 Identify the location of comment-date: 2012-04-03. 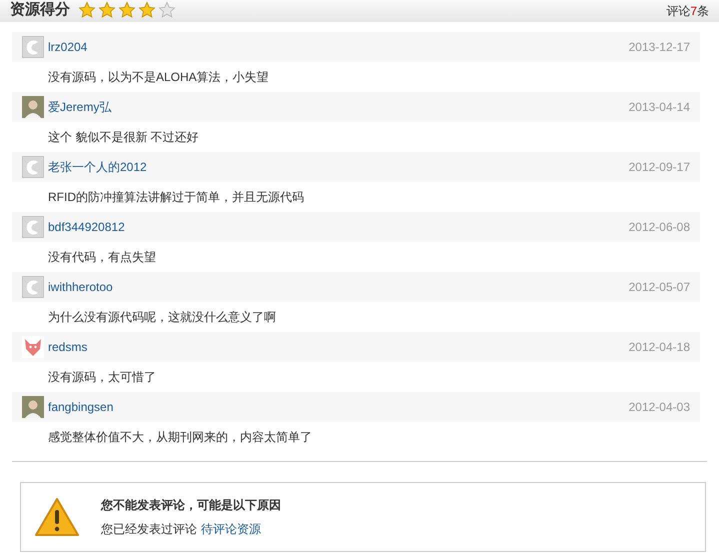
(659, 407).